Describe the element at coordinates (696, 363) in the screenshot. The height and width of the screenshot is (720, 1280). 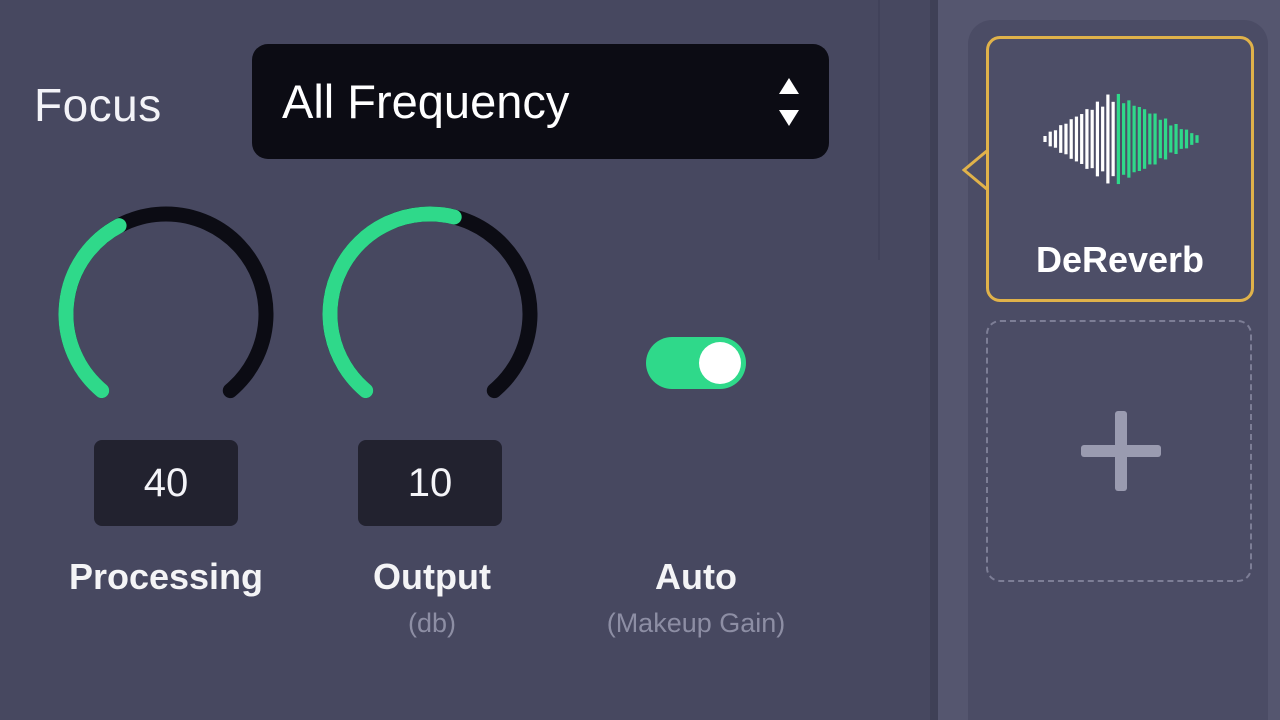
I see `auto-makeup-gain-toggle` at that location.